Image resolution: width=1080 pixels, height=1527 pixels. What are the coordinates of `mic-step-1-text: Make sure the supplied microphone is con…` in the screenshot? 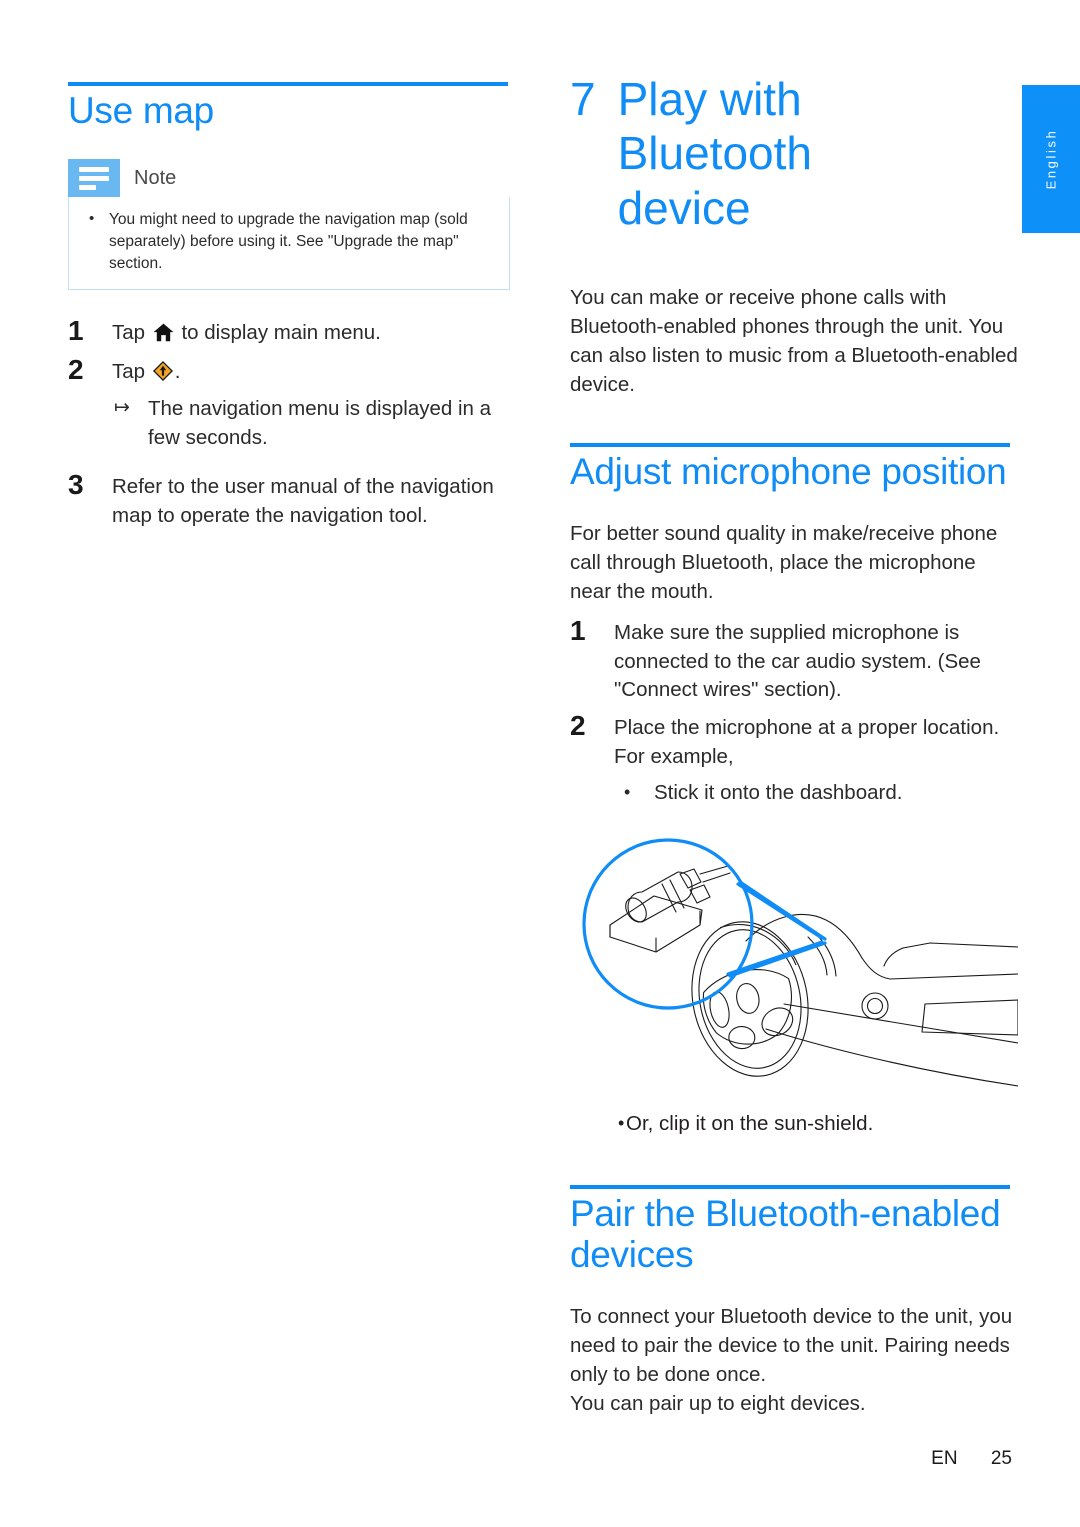 It's located at (797, 661).